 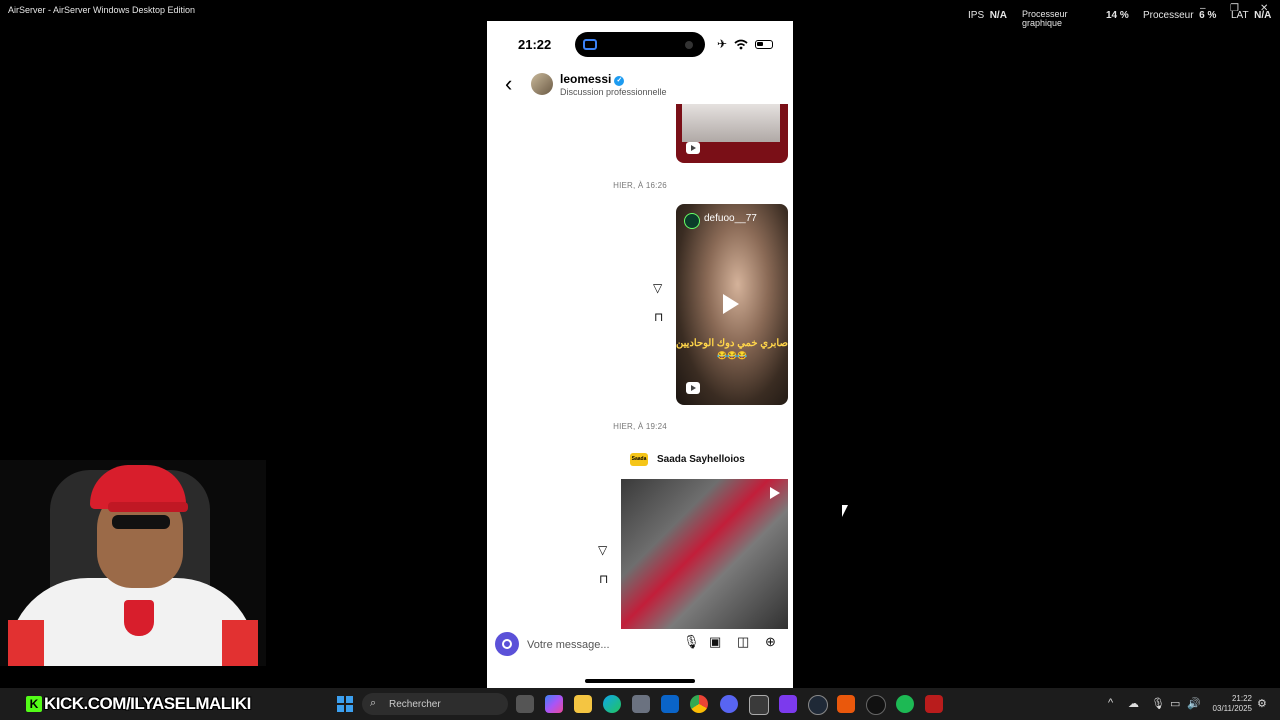 What do you see at coordinates (148, 507) in the screenshot?
I see `webcam-cap-brim` at bounding box center [148, 507].